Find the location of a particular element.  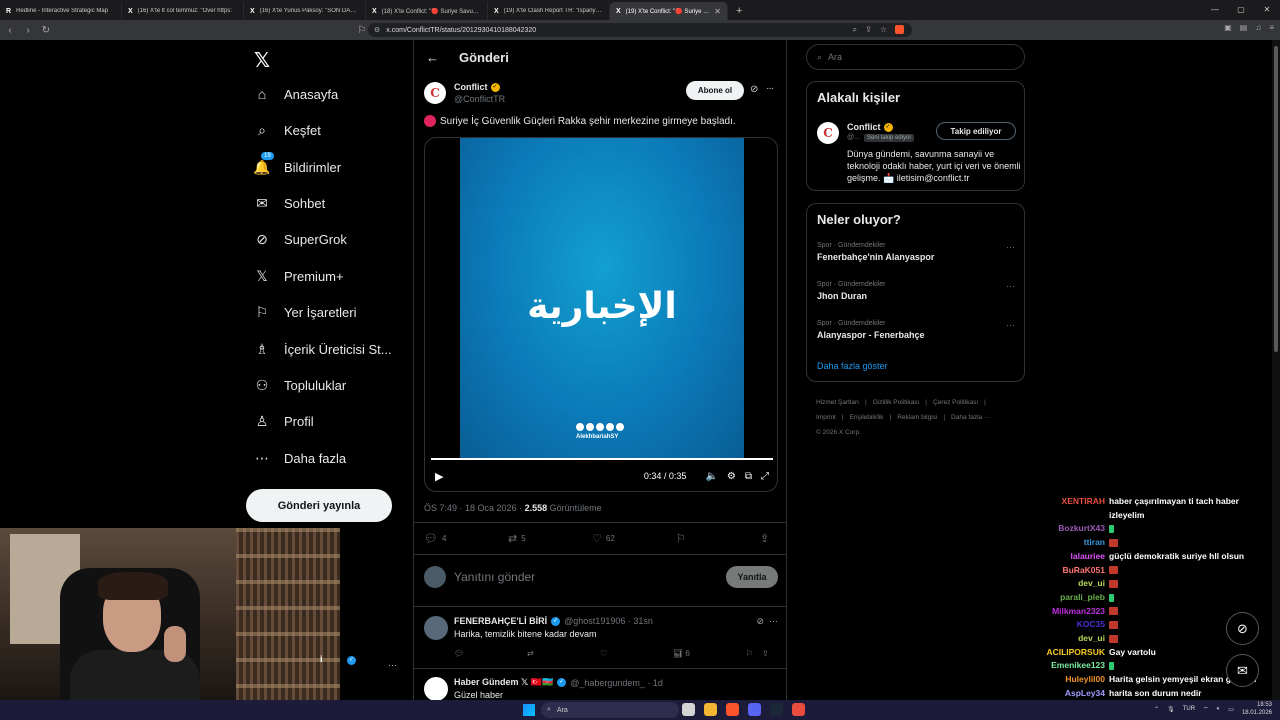

chat-username: lalauriee is located at coordinates (1070, 556).